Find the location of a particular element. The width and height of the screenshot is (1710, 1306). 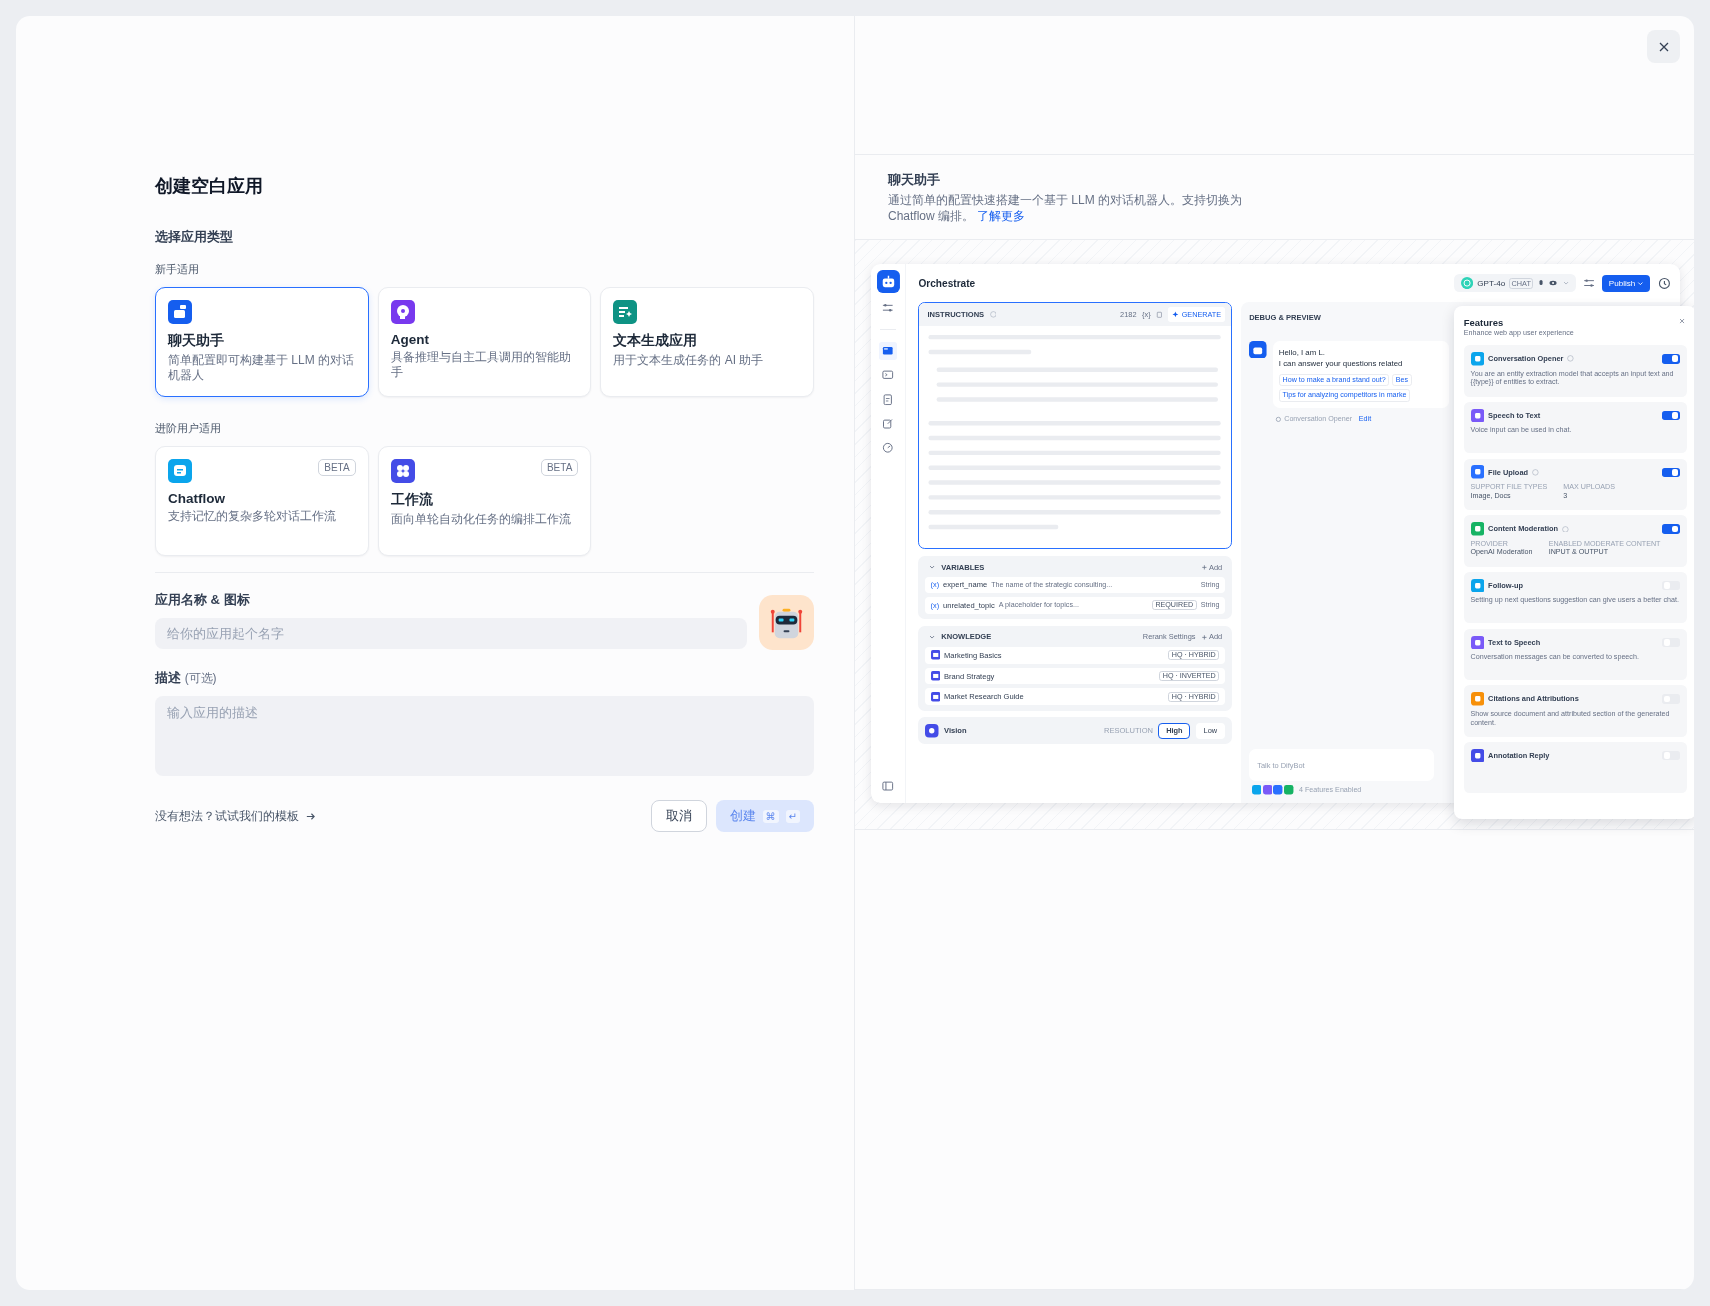

generate-button: GENERATE is located at coordinates (1197, 314).